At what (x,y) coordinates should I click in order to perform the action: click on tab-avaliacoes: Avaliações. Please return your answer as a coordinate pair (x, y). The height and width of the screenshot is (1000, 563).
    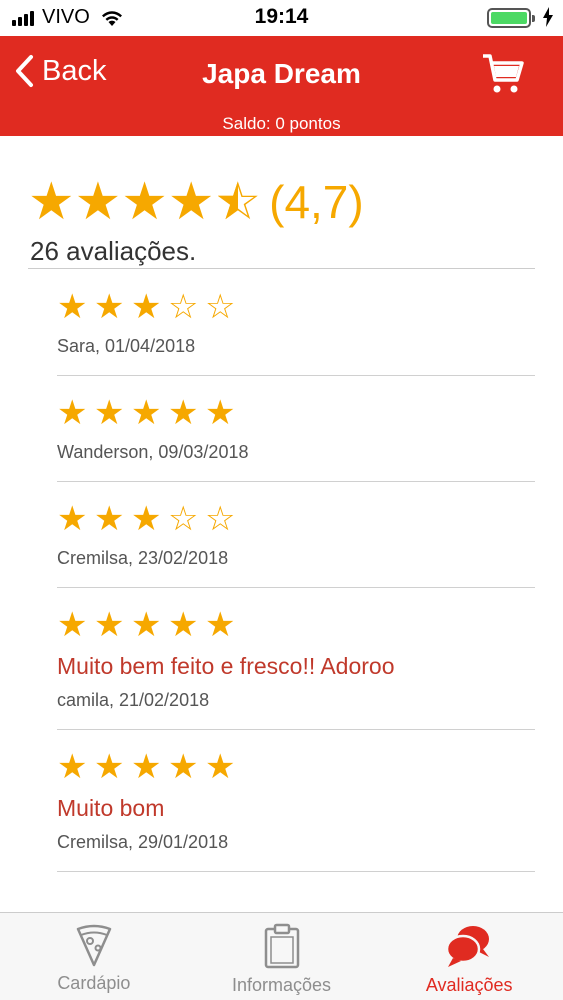
    Looking at the image, I should click on (469, 956).